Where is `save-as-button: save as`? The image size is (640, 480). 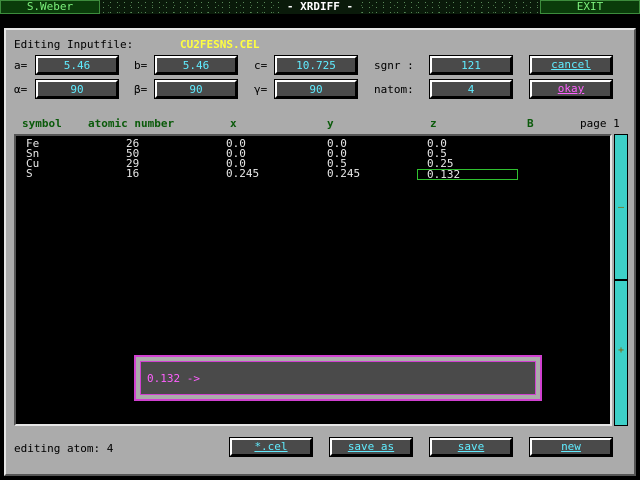
save-as-button: save as is located at coordinates (371, 447).